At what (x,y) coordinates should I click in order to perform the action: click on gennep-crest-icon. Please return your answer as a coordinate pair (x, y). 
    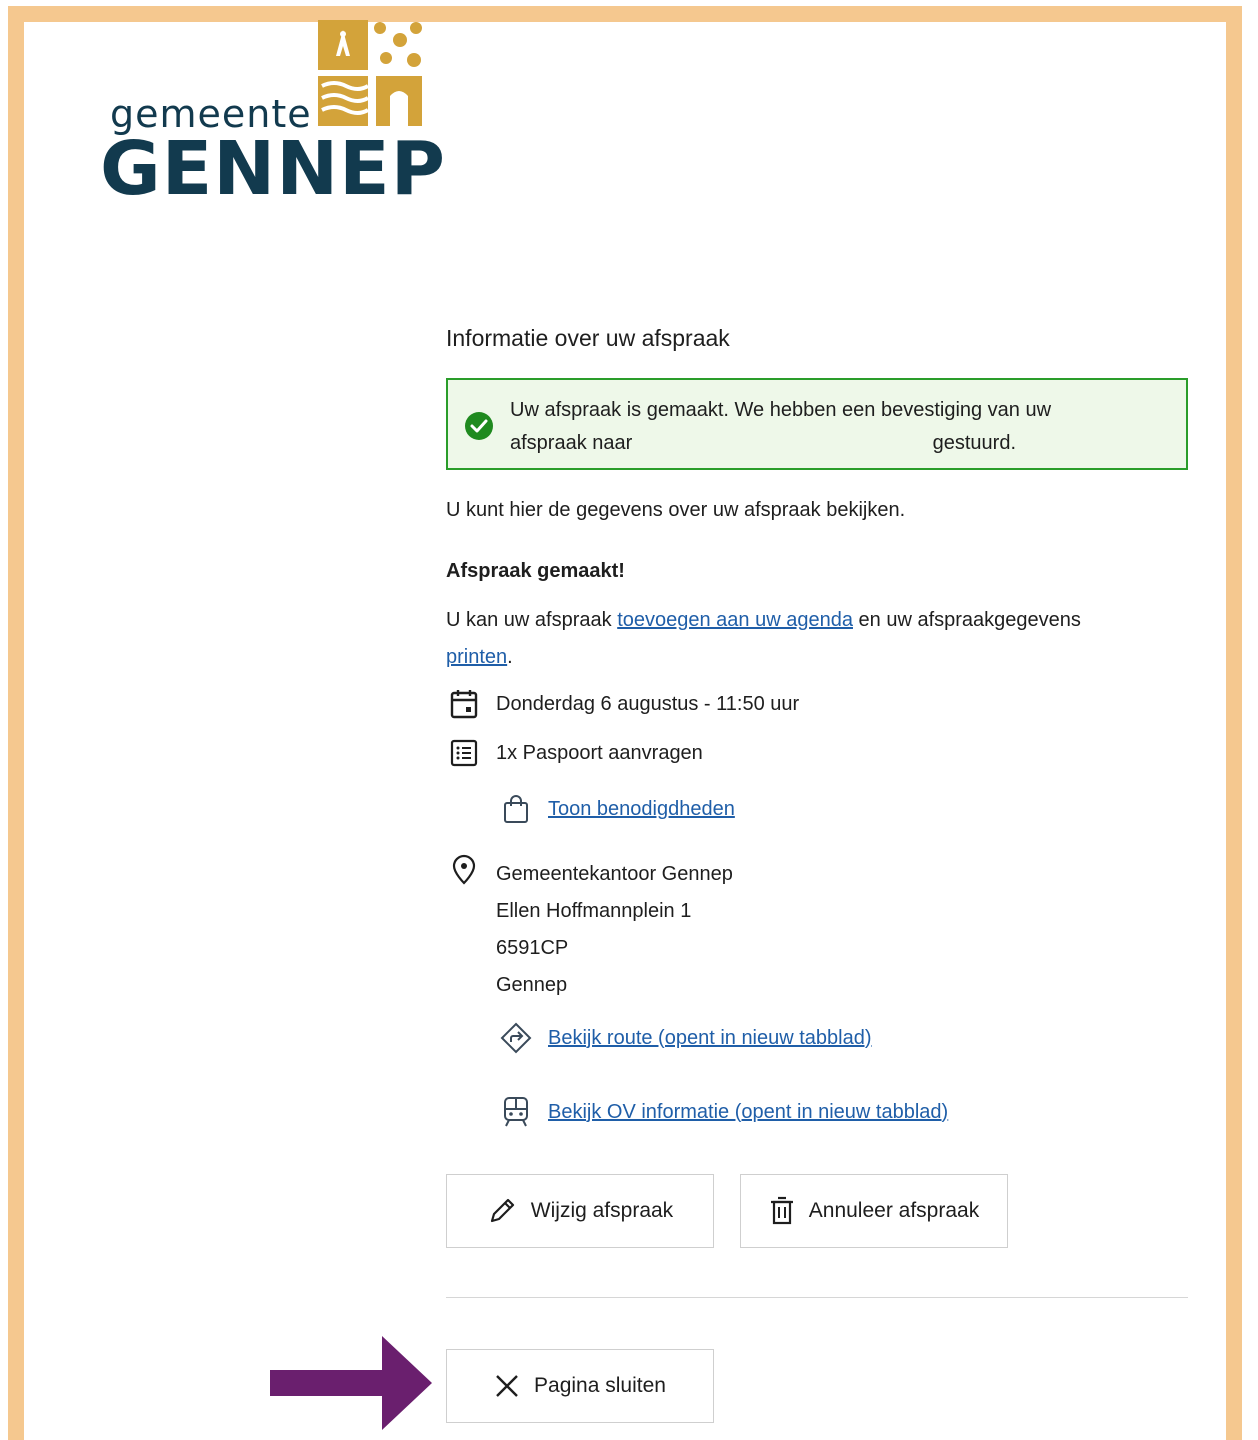
    Looking at the image, I should click on (372, 76).